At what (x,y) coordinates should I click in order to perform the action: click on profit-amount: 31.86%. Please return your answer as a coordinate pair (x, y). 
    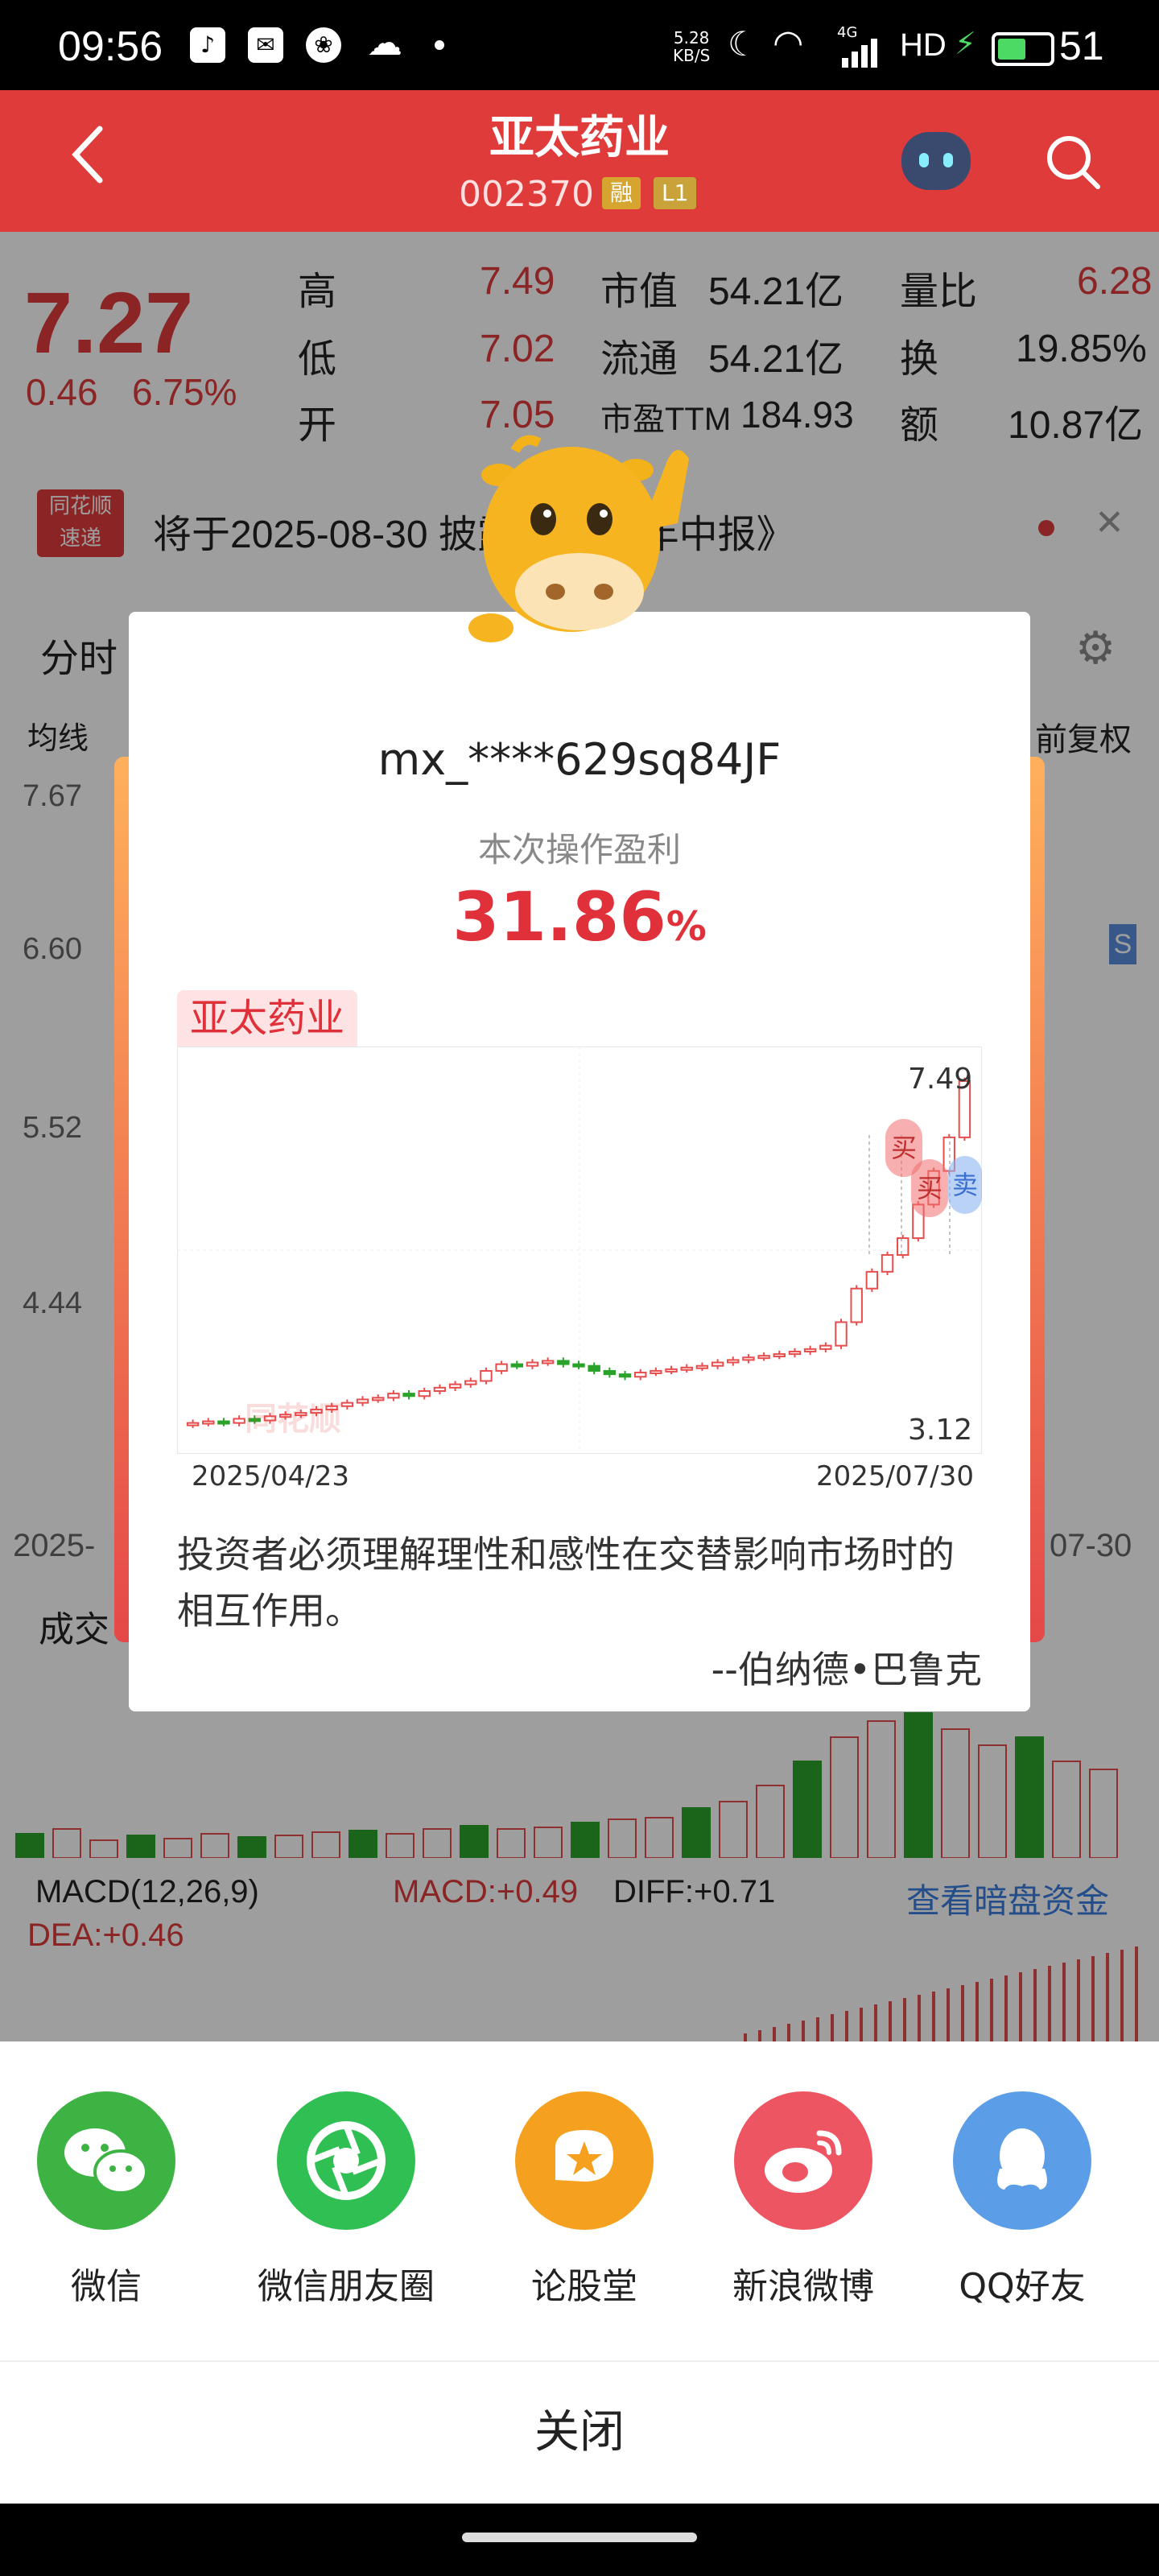
    Looking at the image, I should click on (579, 916).